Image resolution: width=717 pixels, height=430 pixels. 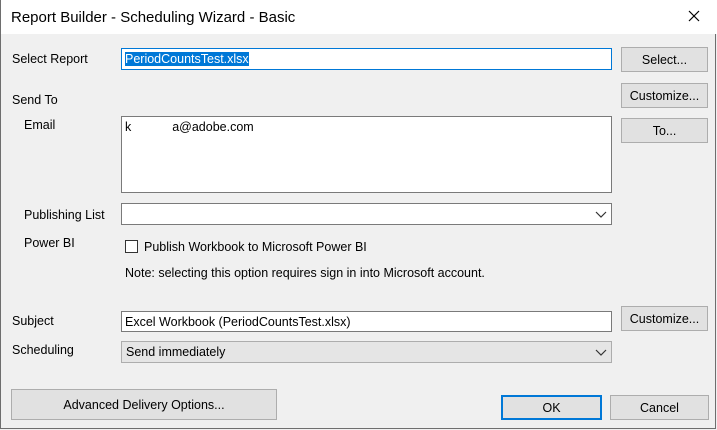 I want to click on scheduling-value: Send immediately, so click(x=176, y=352).